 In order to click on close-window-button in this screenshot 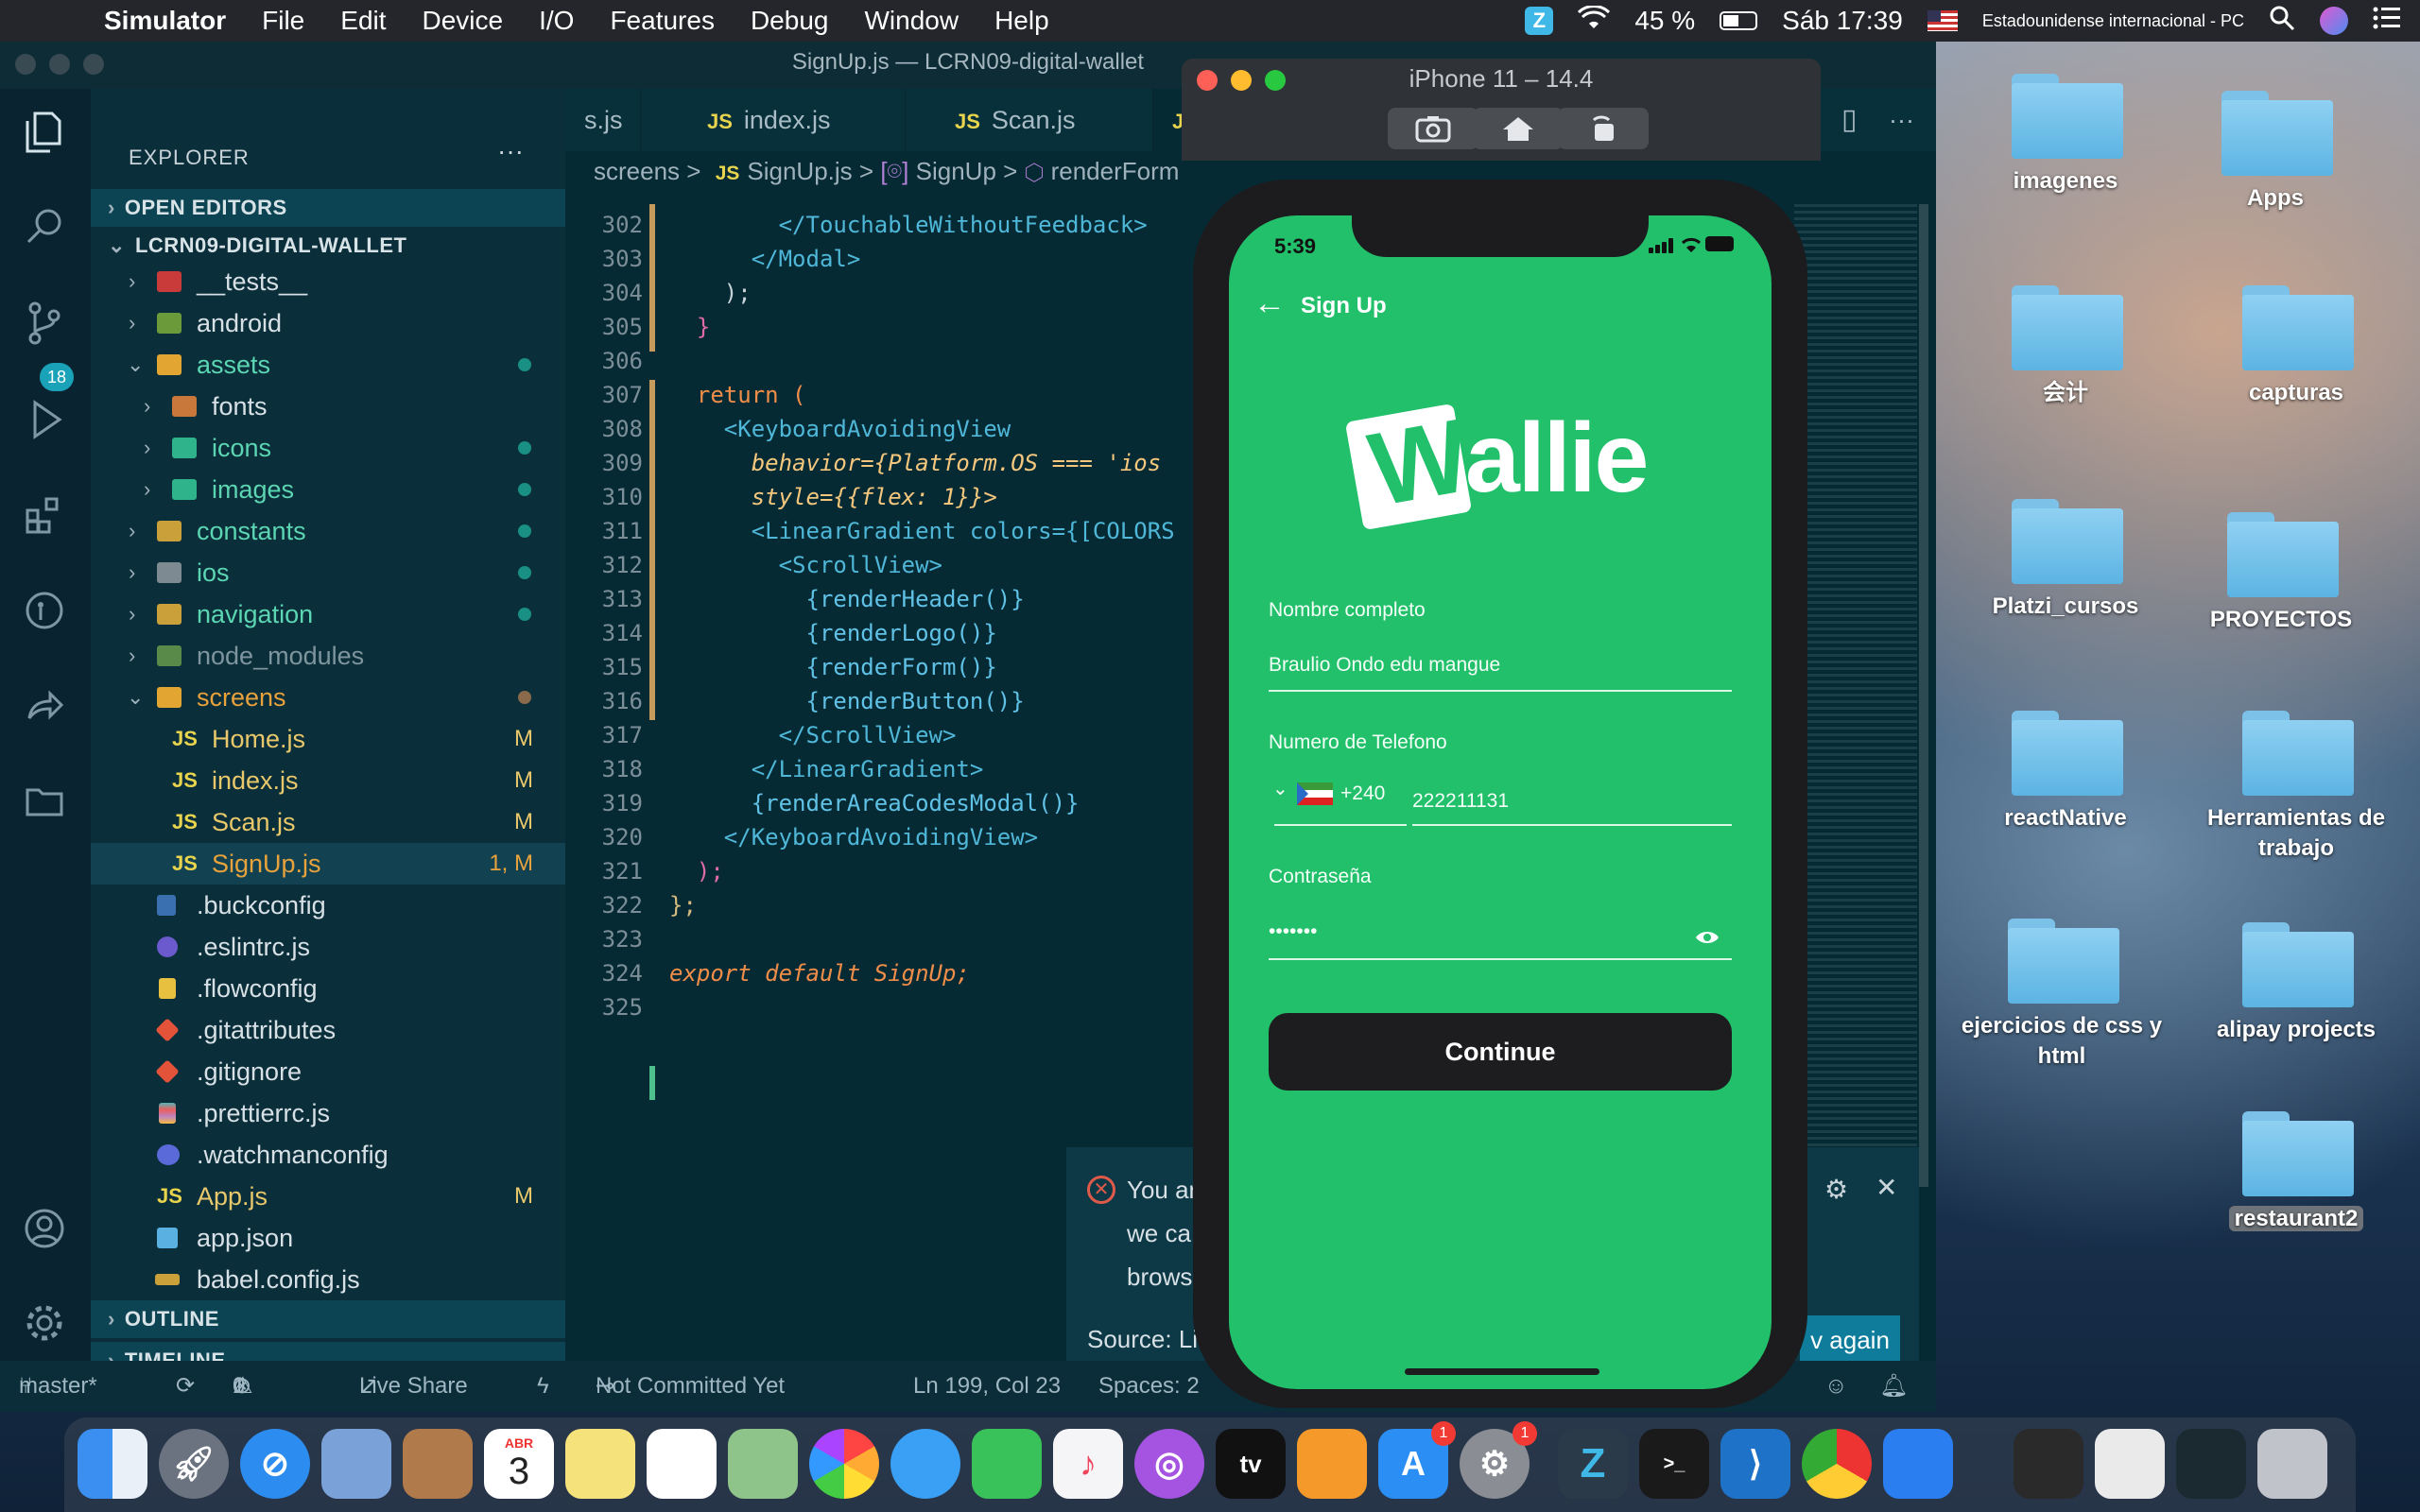, I will do `click(26, 64)`.